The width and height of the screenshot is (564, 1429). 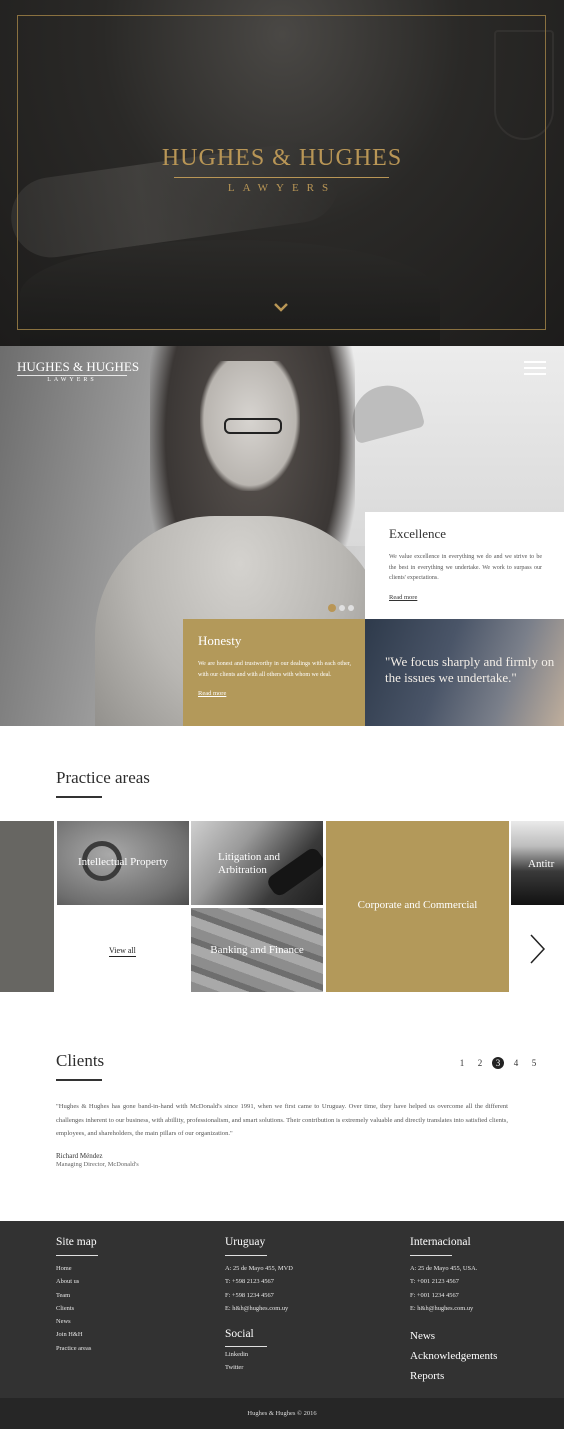 What do you see at coordinates (253, 426) in the screenshot?
I see `portrait-glasses` at bounding box center [253, 426].